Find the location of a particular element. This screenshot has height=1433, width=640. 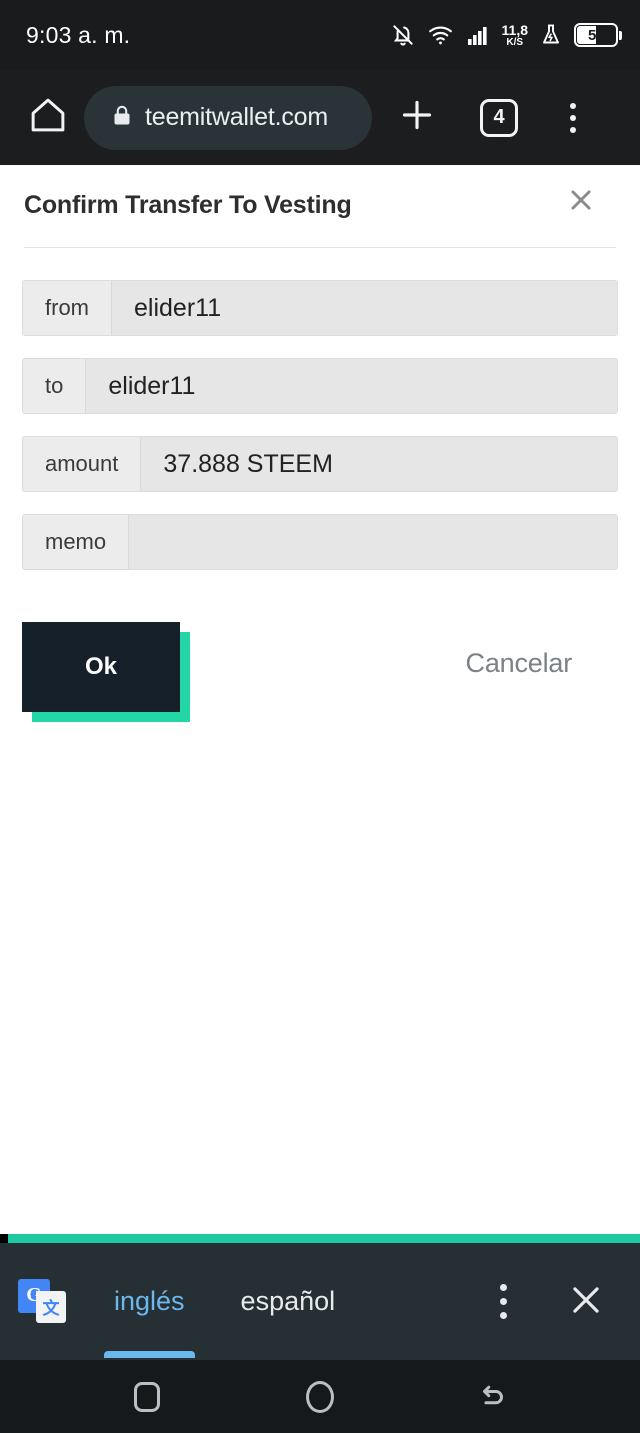

field-value-memo is located at coordinates (373, 542).